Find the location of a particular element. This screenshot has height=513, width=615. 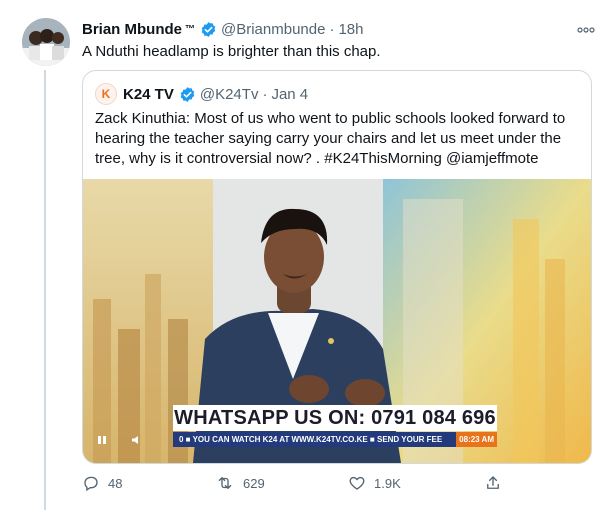

author-handle: @Brianmbunde is located at coordinates (273, 29).